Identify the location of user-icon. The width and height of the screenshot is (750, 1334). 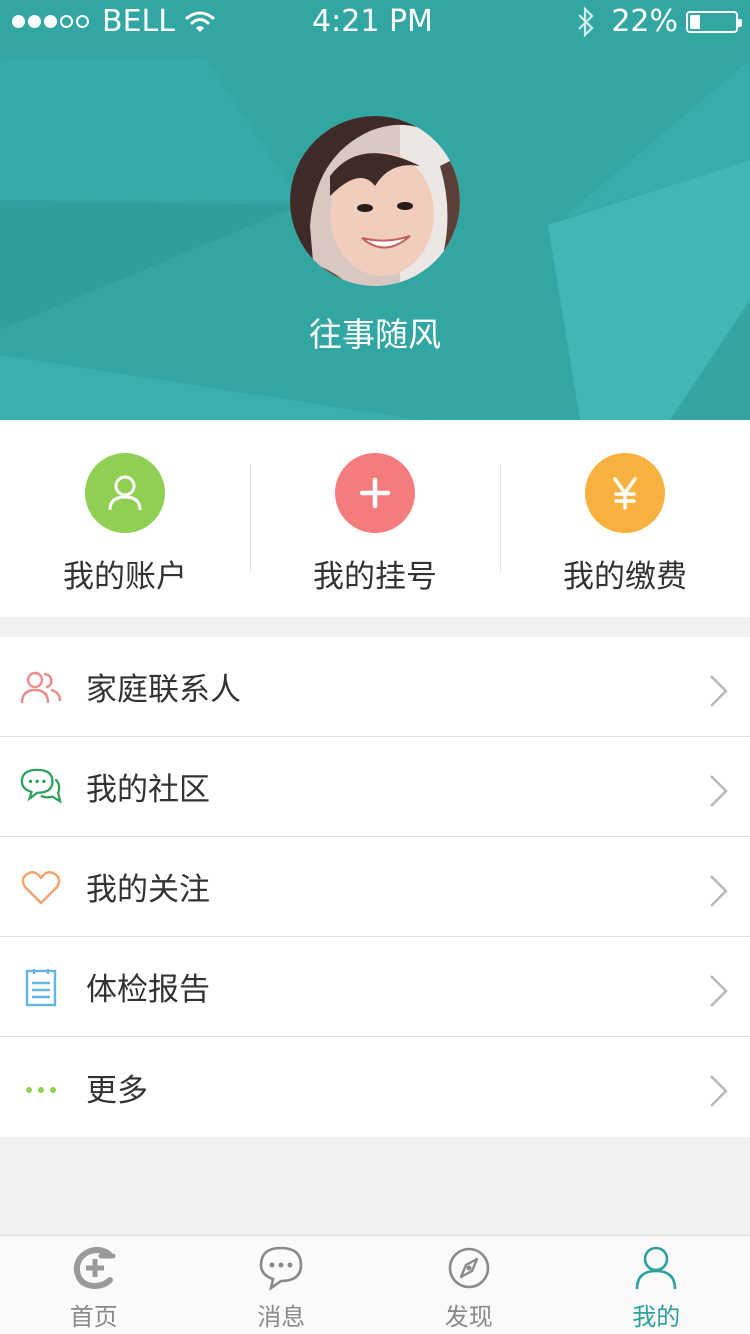
(125, 493).